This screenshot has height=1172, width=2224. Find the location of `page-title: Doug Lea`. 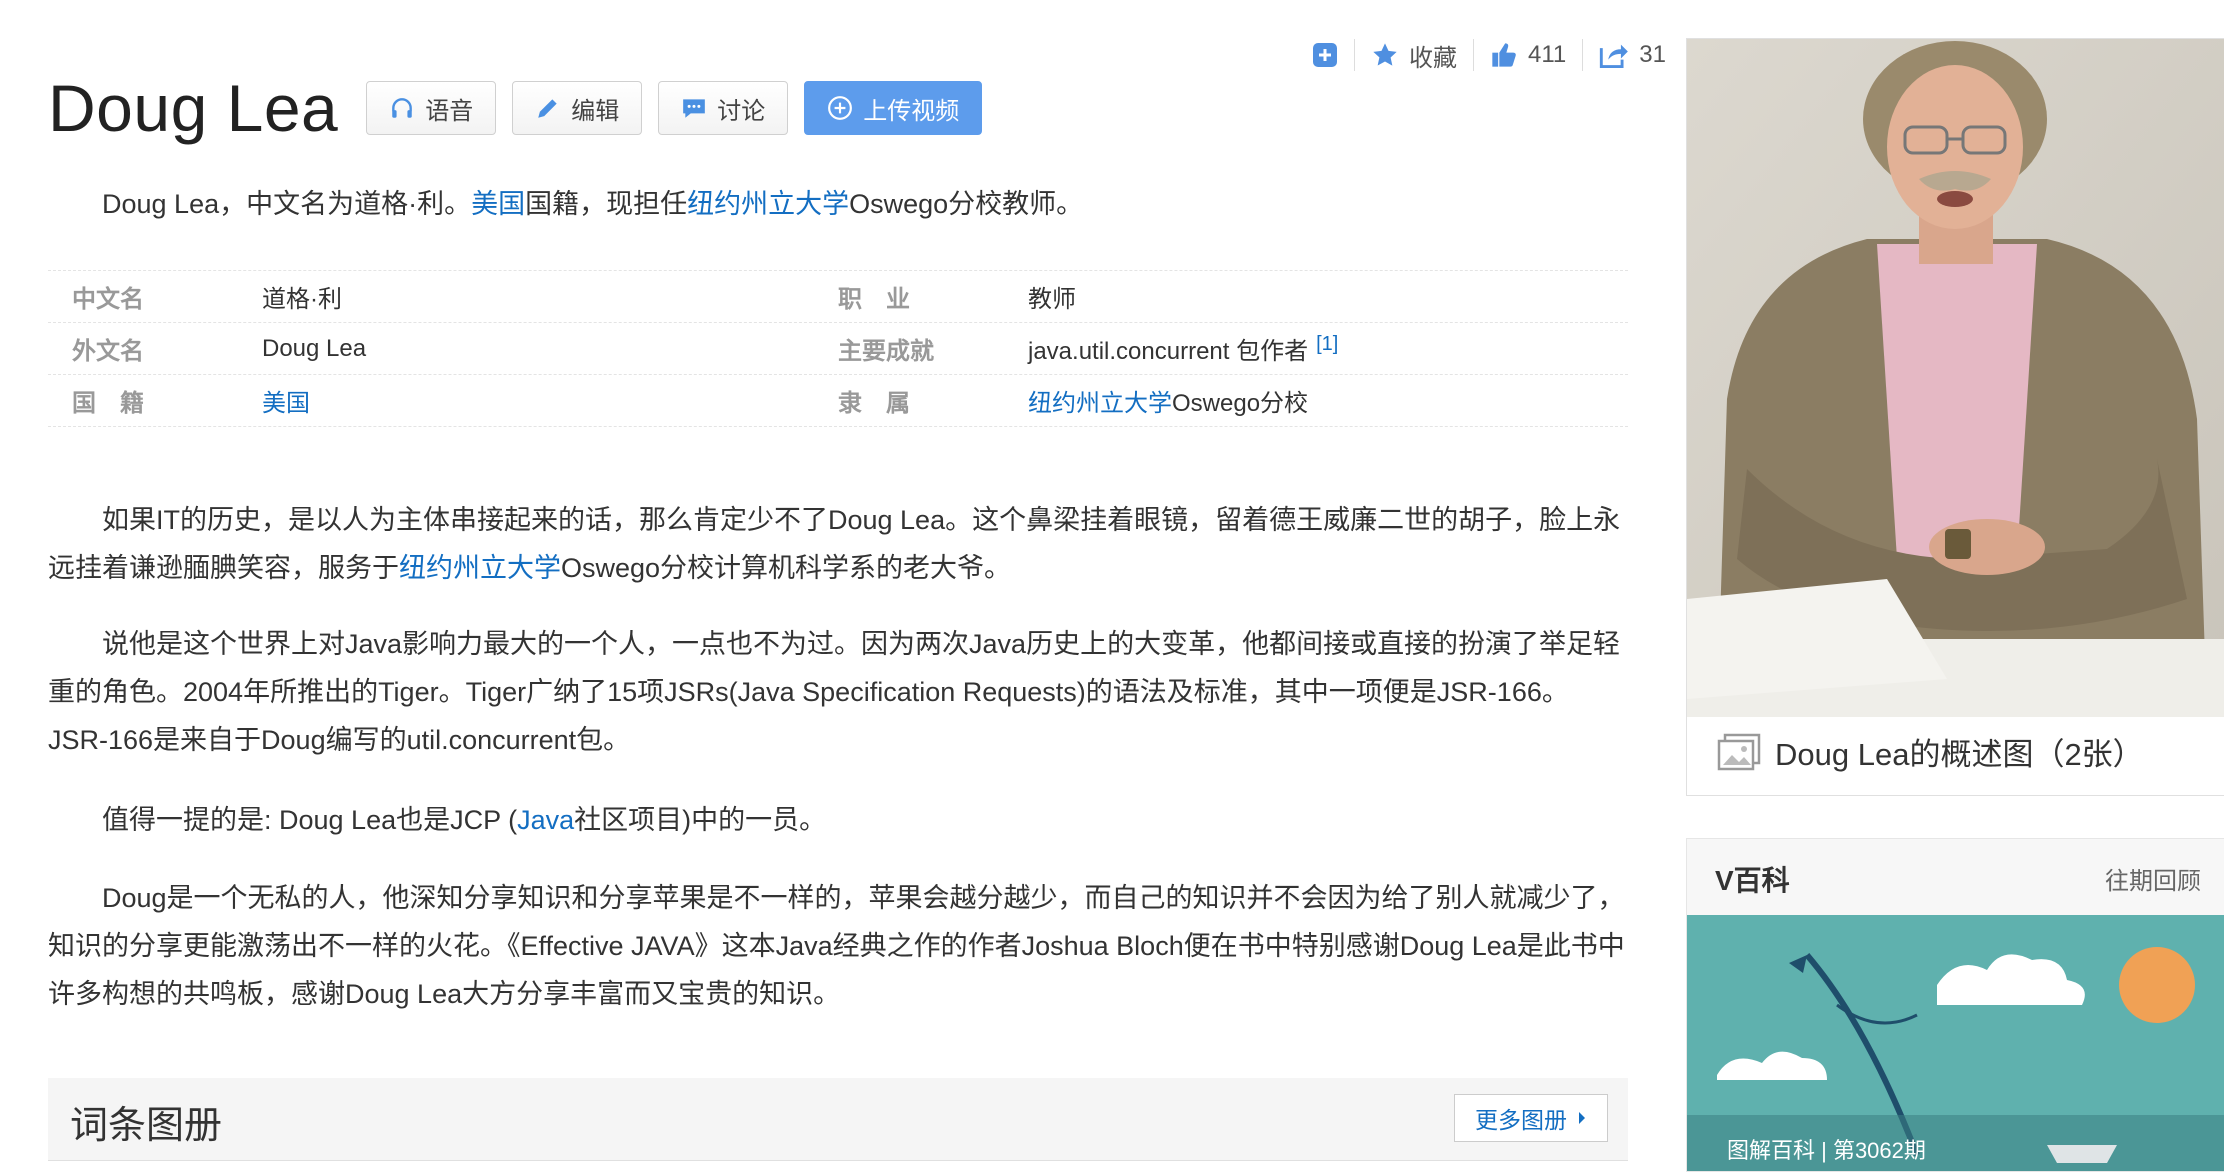

page-title: Doug Lea is located at coordinates (193, 108).